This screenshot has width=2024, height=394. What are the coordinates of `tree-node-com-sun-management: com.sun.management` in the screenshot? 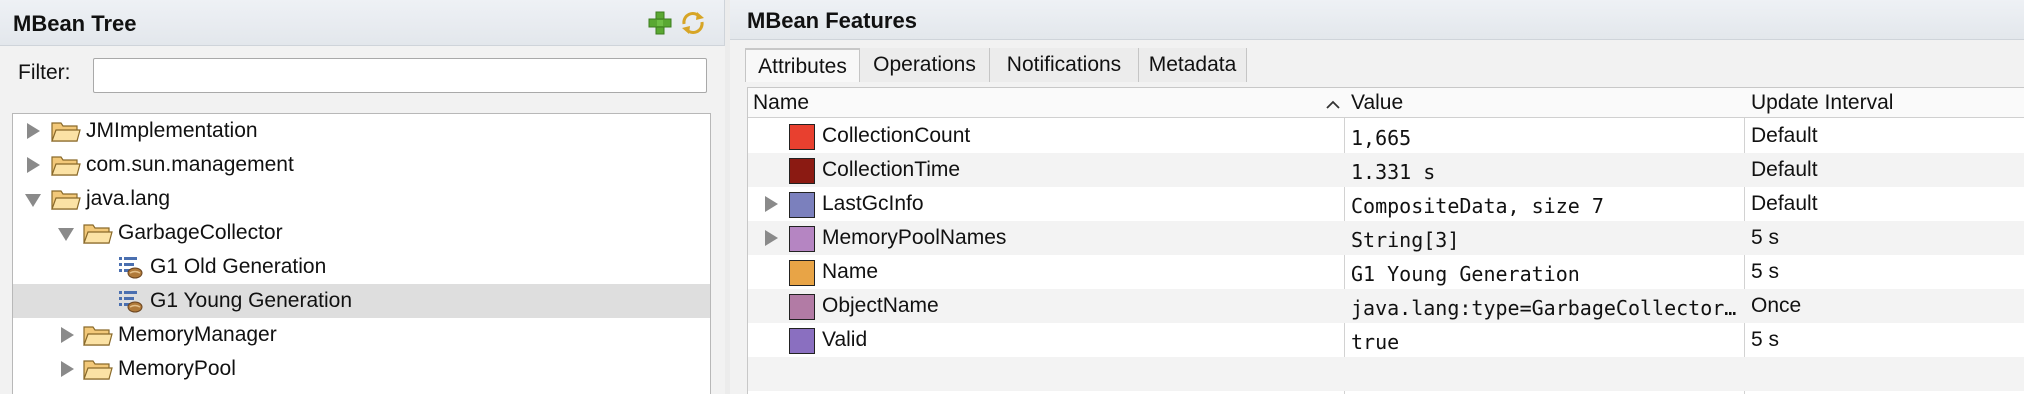 It's located at (361, 165).